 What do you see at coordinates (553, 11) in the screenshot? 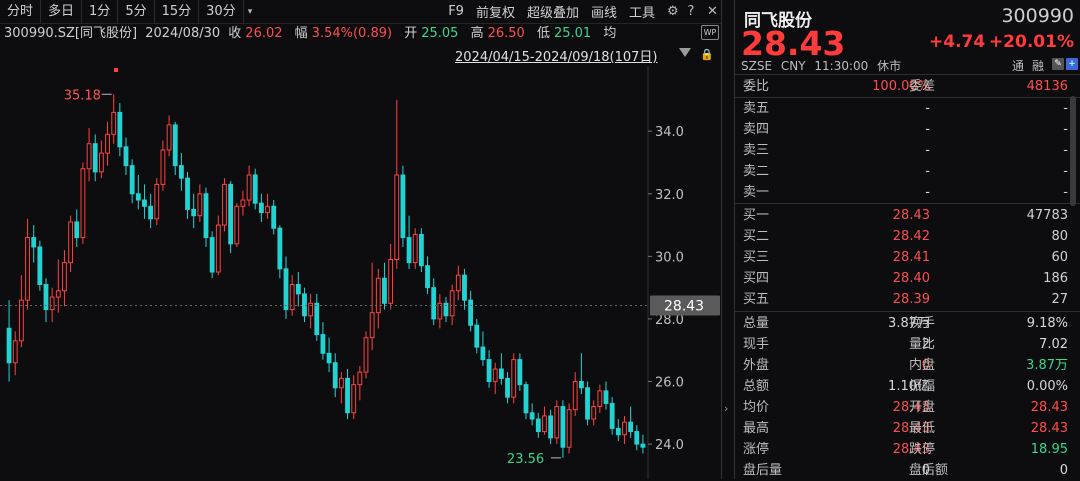
I see `overlay-button: 超级叠加` at bounding box center [553, 11].